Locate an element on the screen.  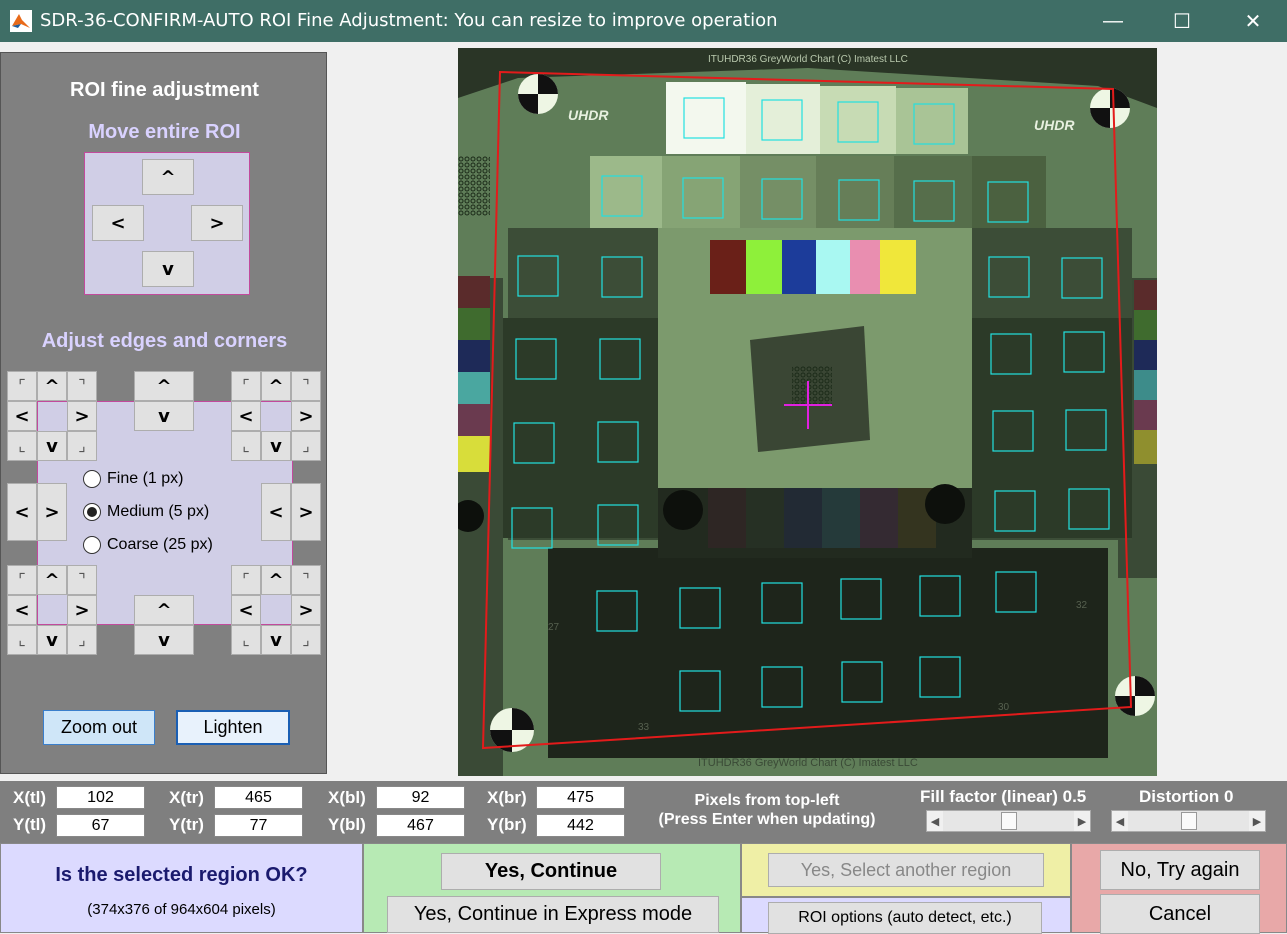
patch-number: 32 is located at coordinates (1082, 605).